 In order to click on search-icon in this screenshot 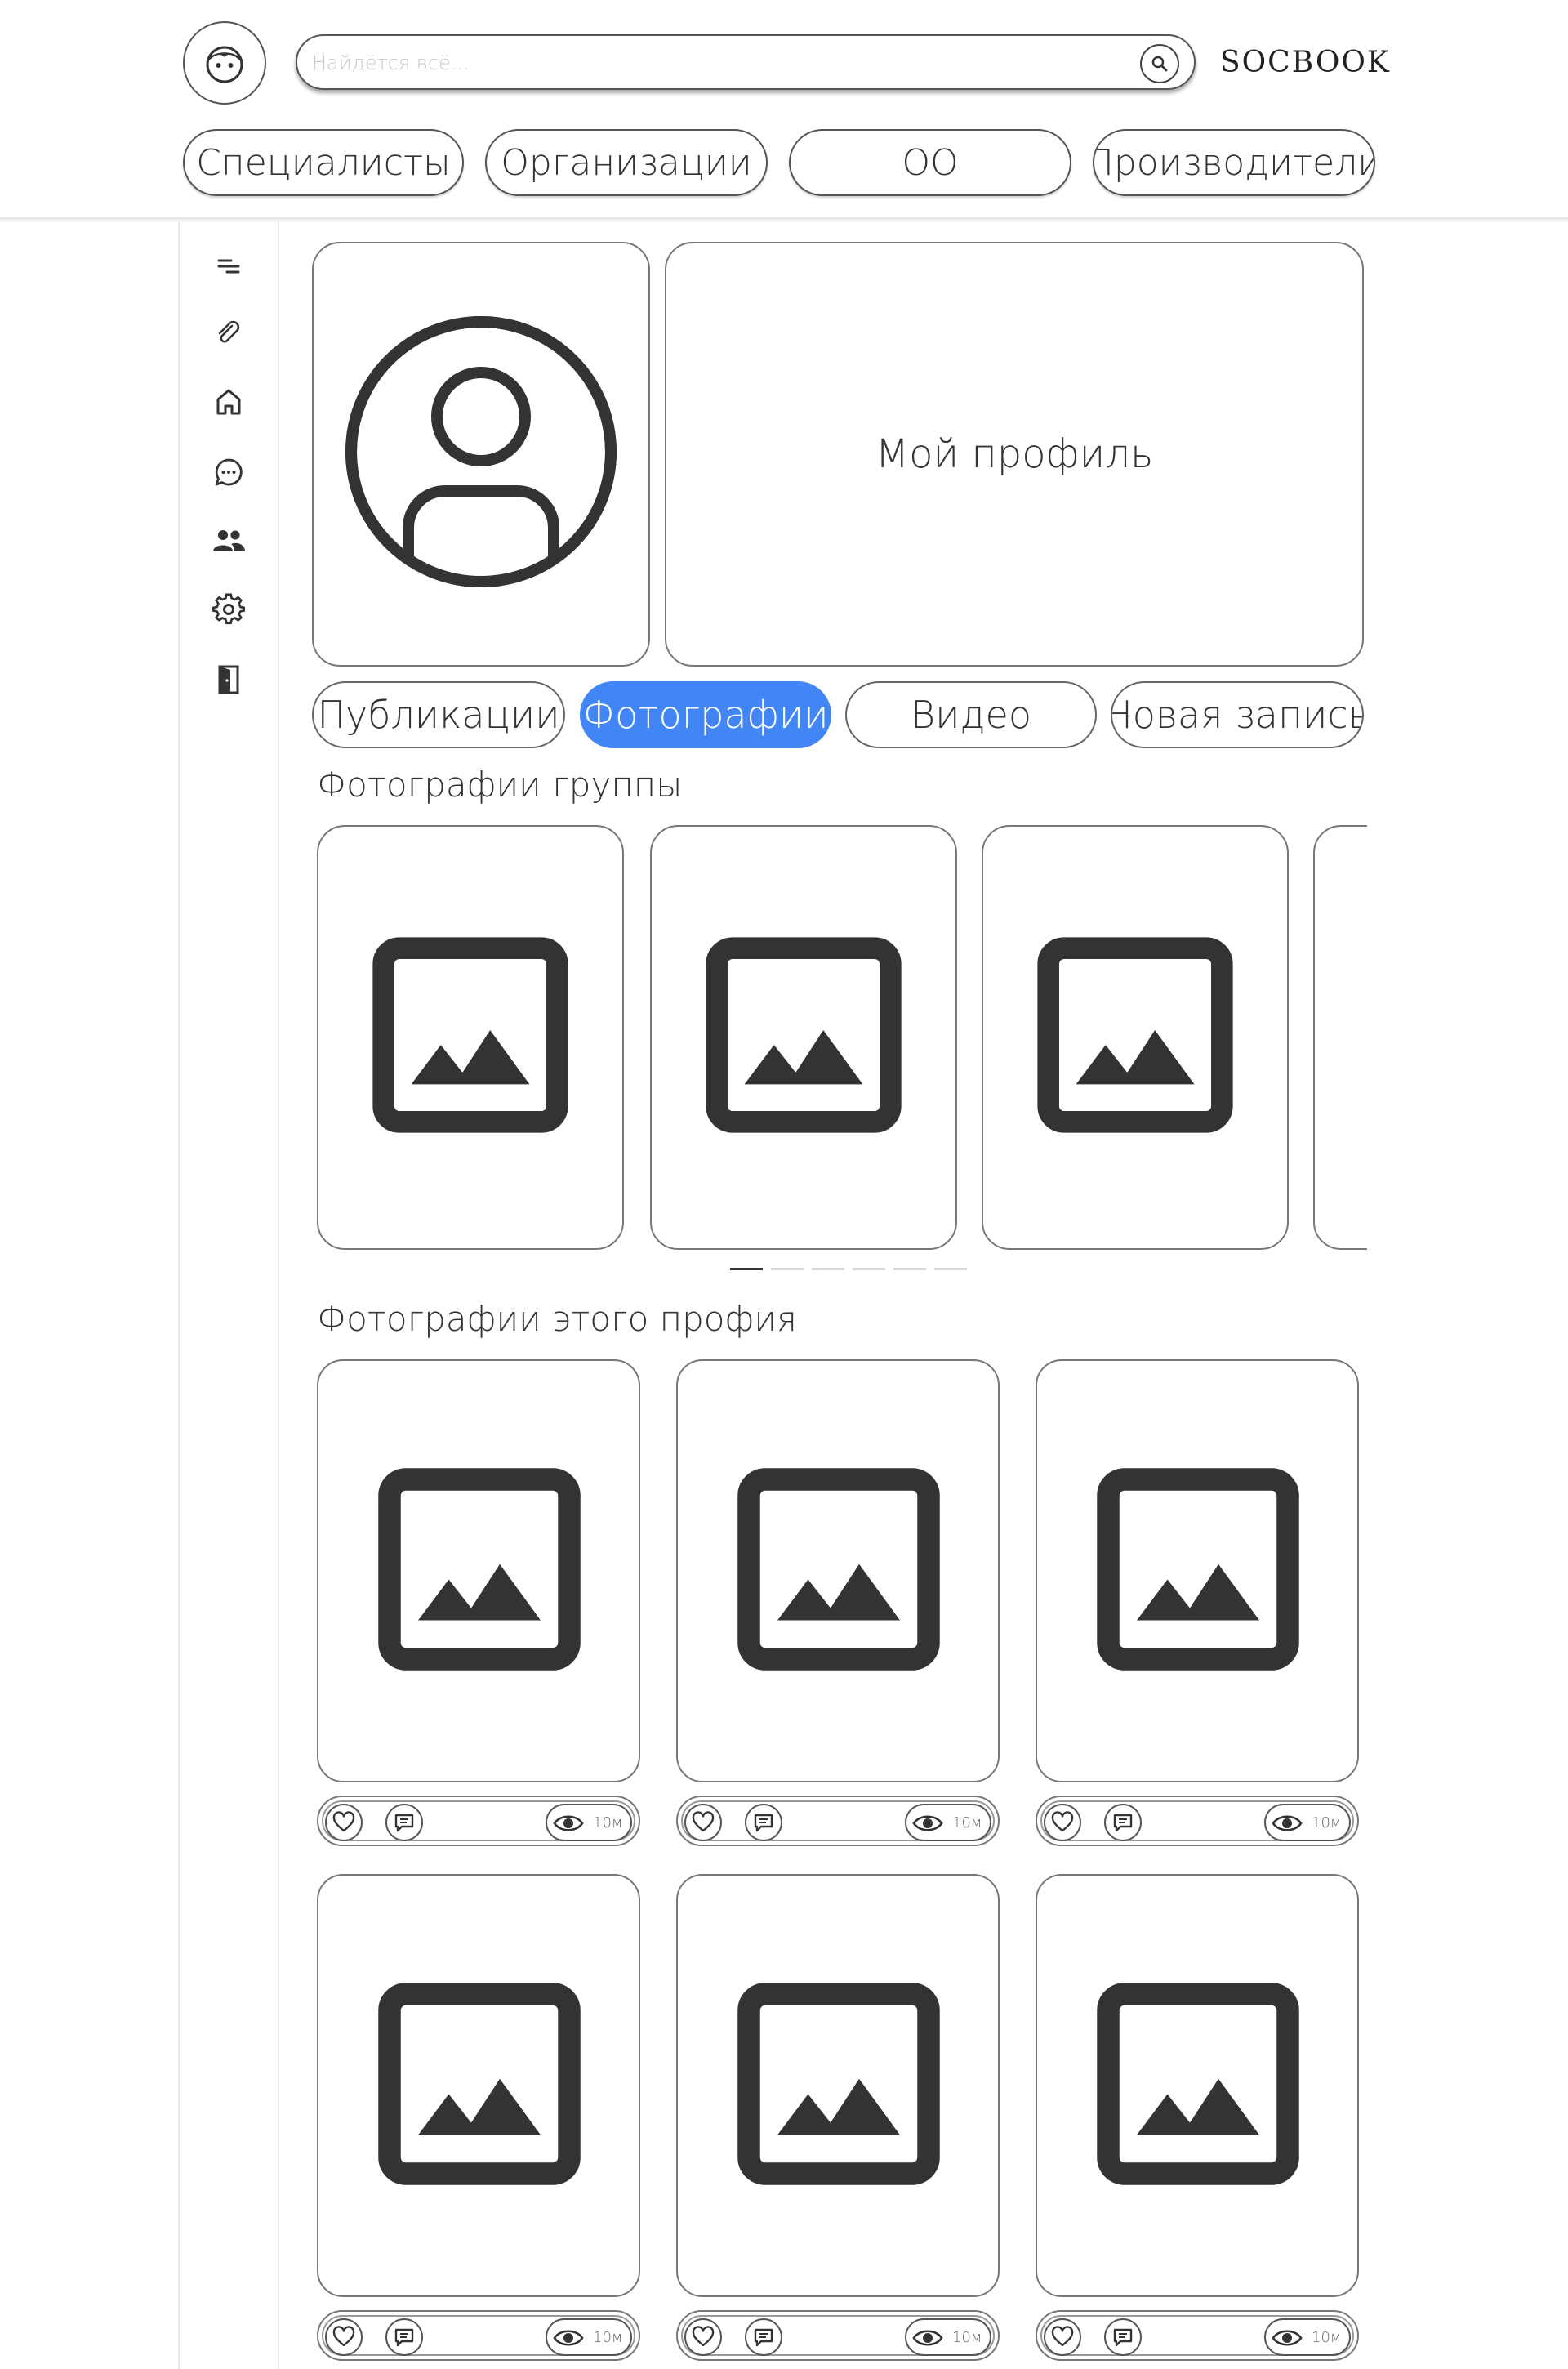, I will do `click(1160, 64)`.